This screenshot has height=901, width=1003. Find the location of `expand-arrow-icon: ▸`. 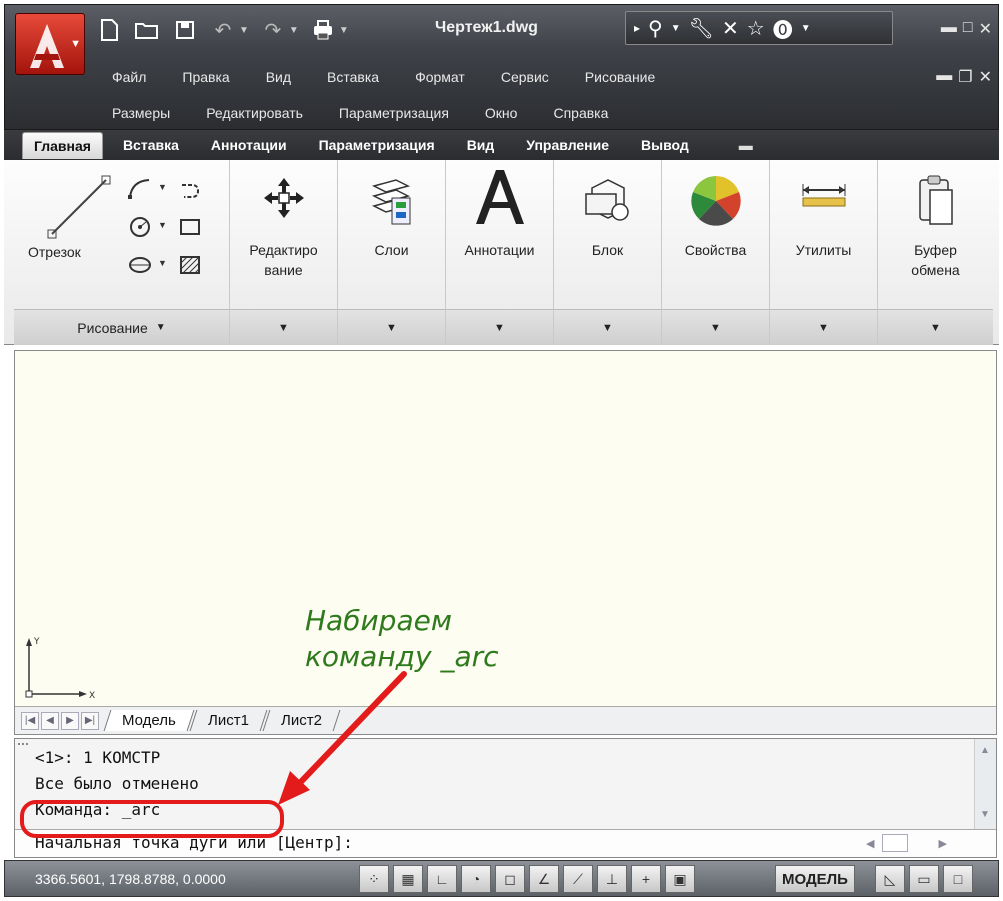

expand-arrow-icon: ▸ is located at coordinates (637, 28).